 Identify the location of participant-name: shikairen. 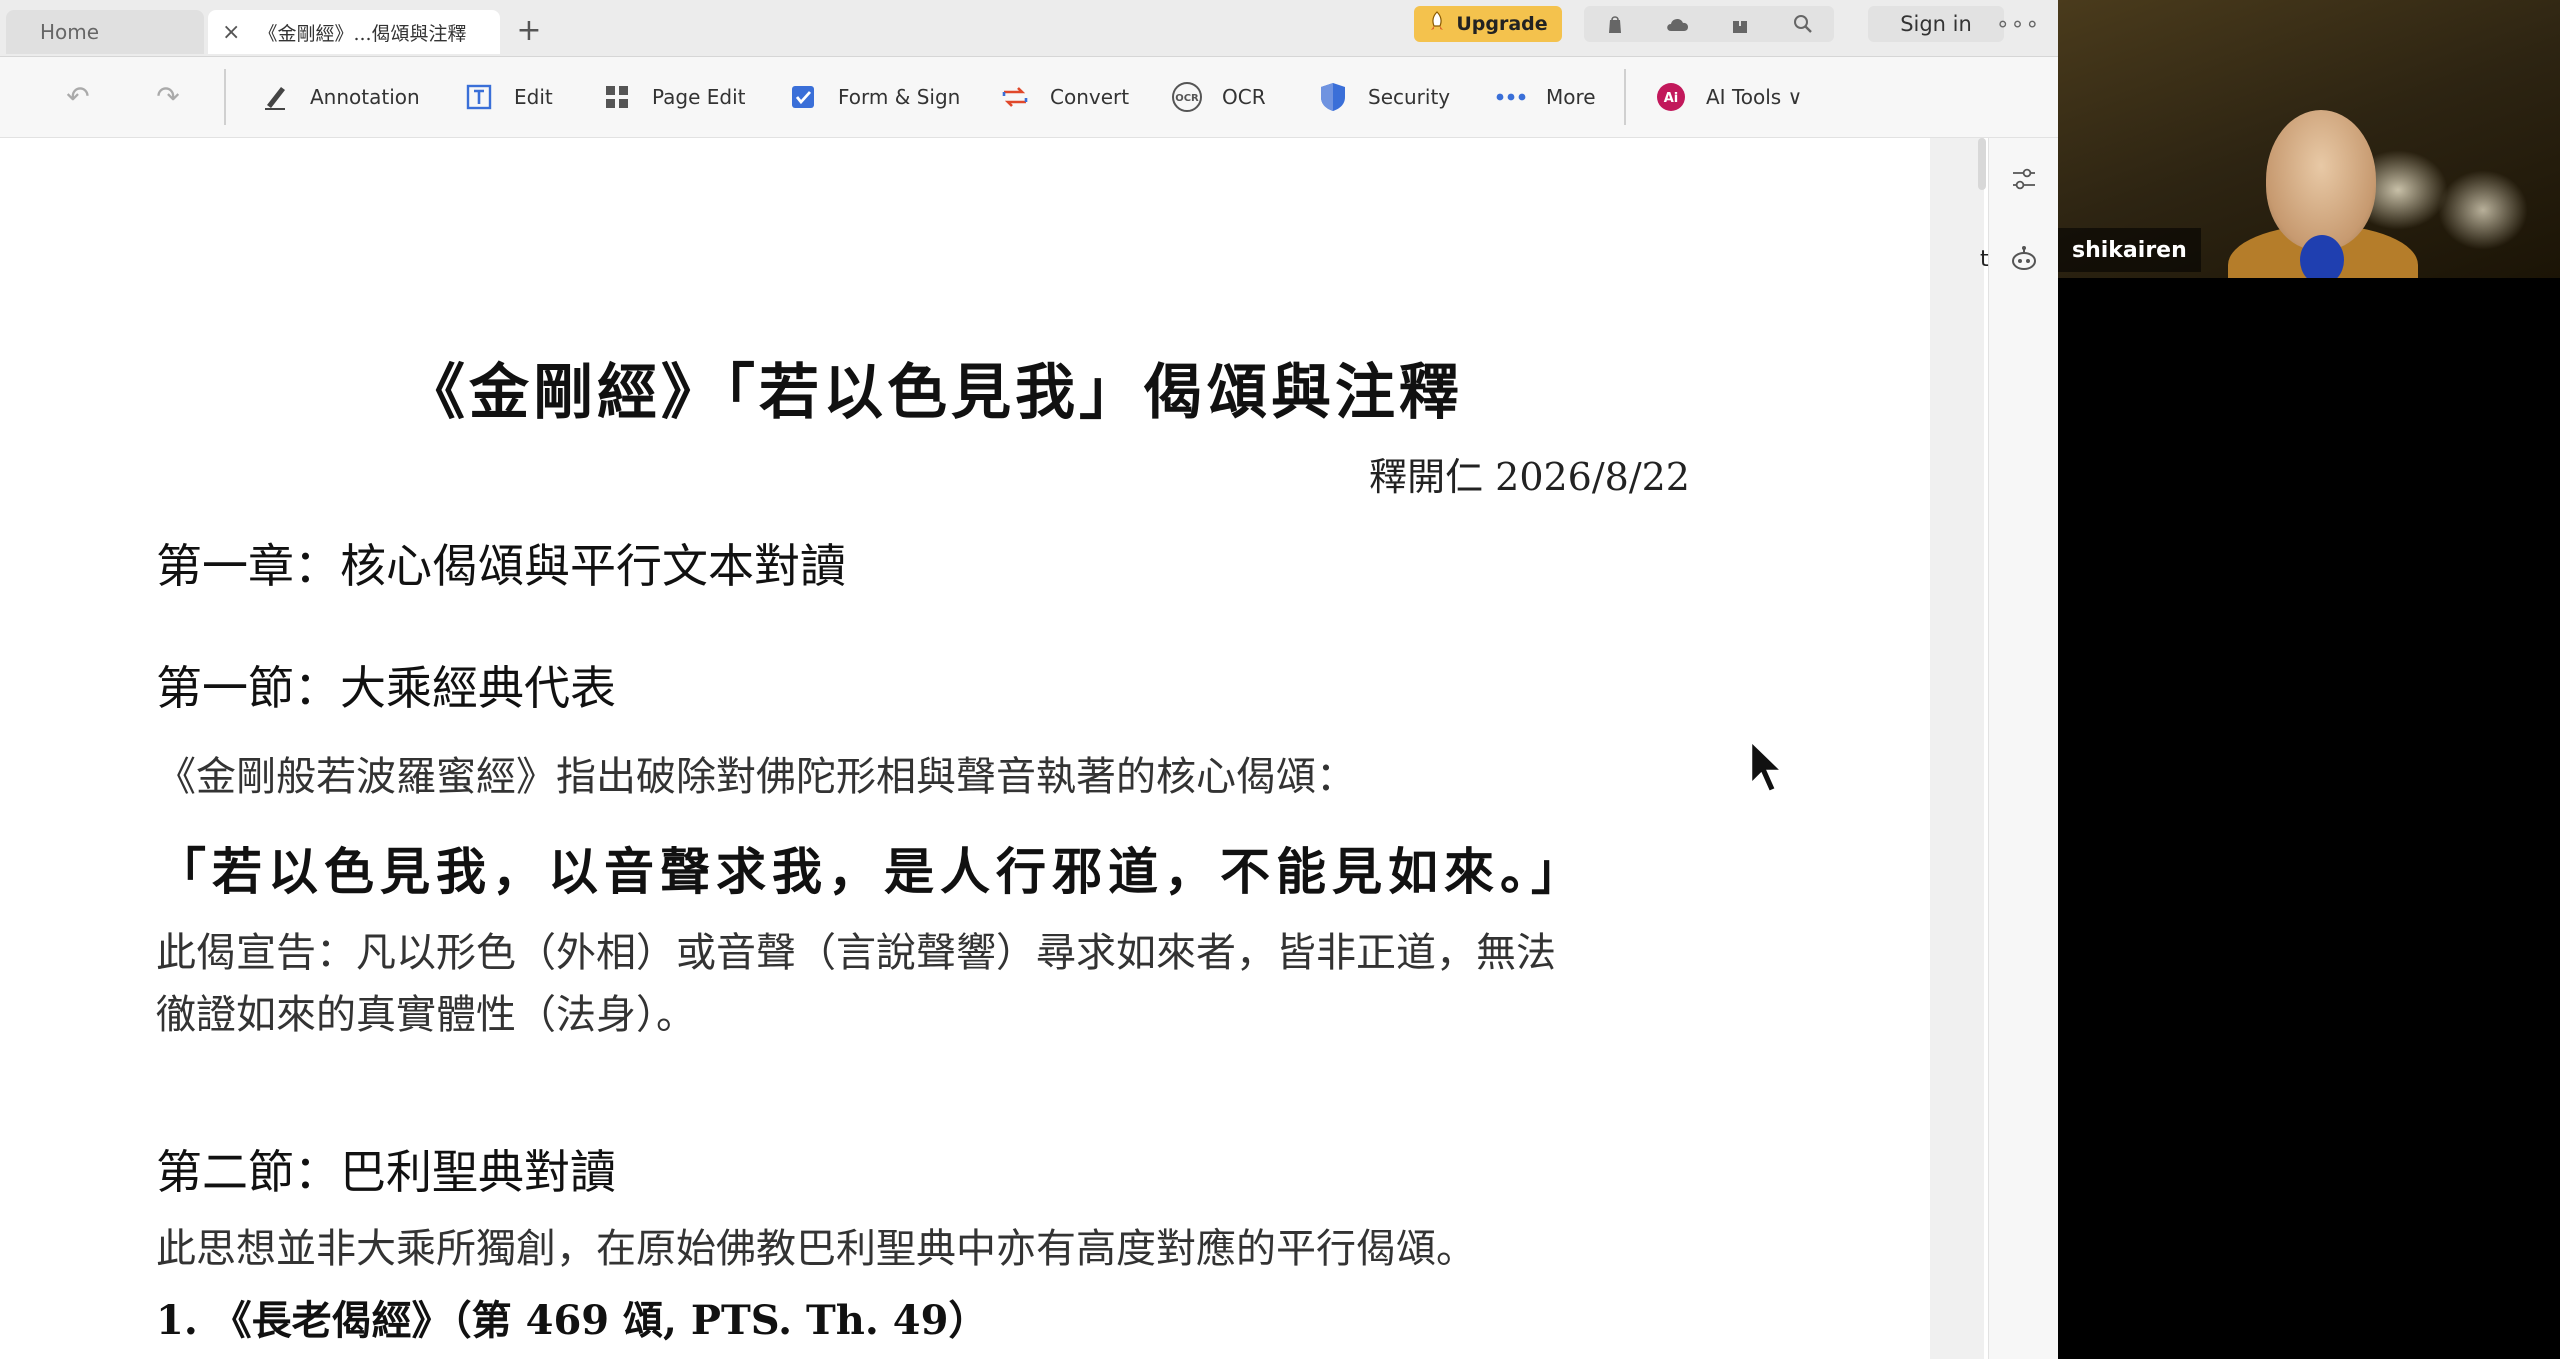
(2129, 250).